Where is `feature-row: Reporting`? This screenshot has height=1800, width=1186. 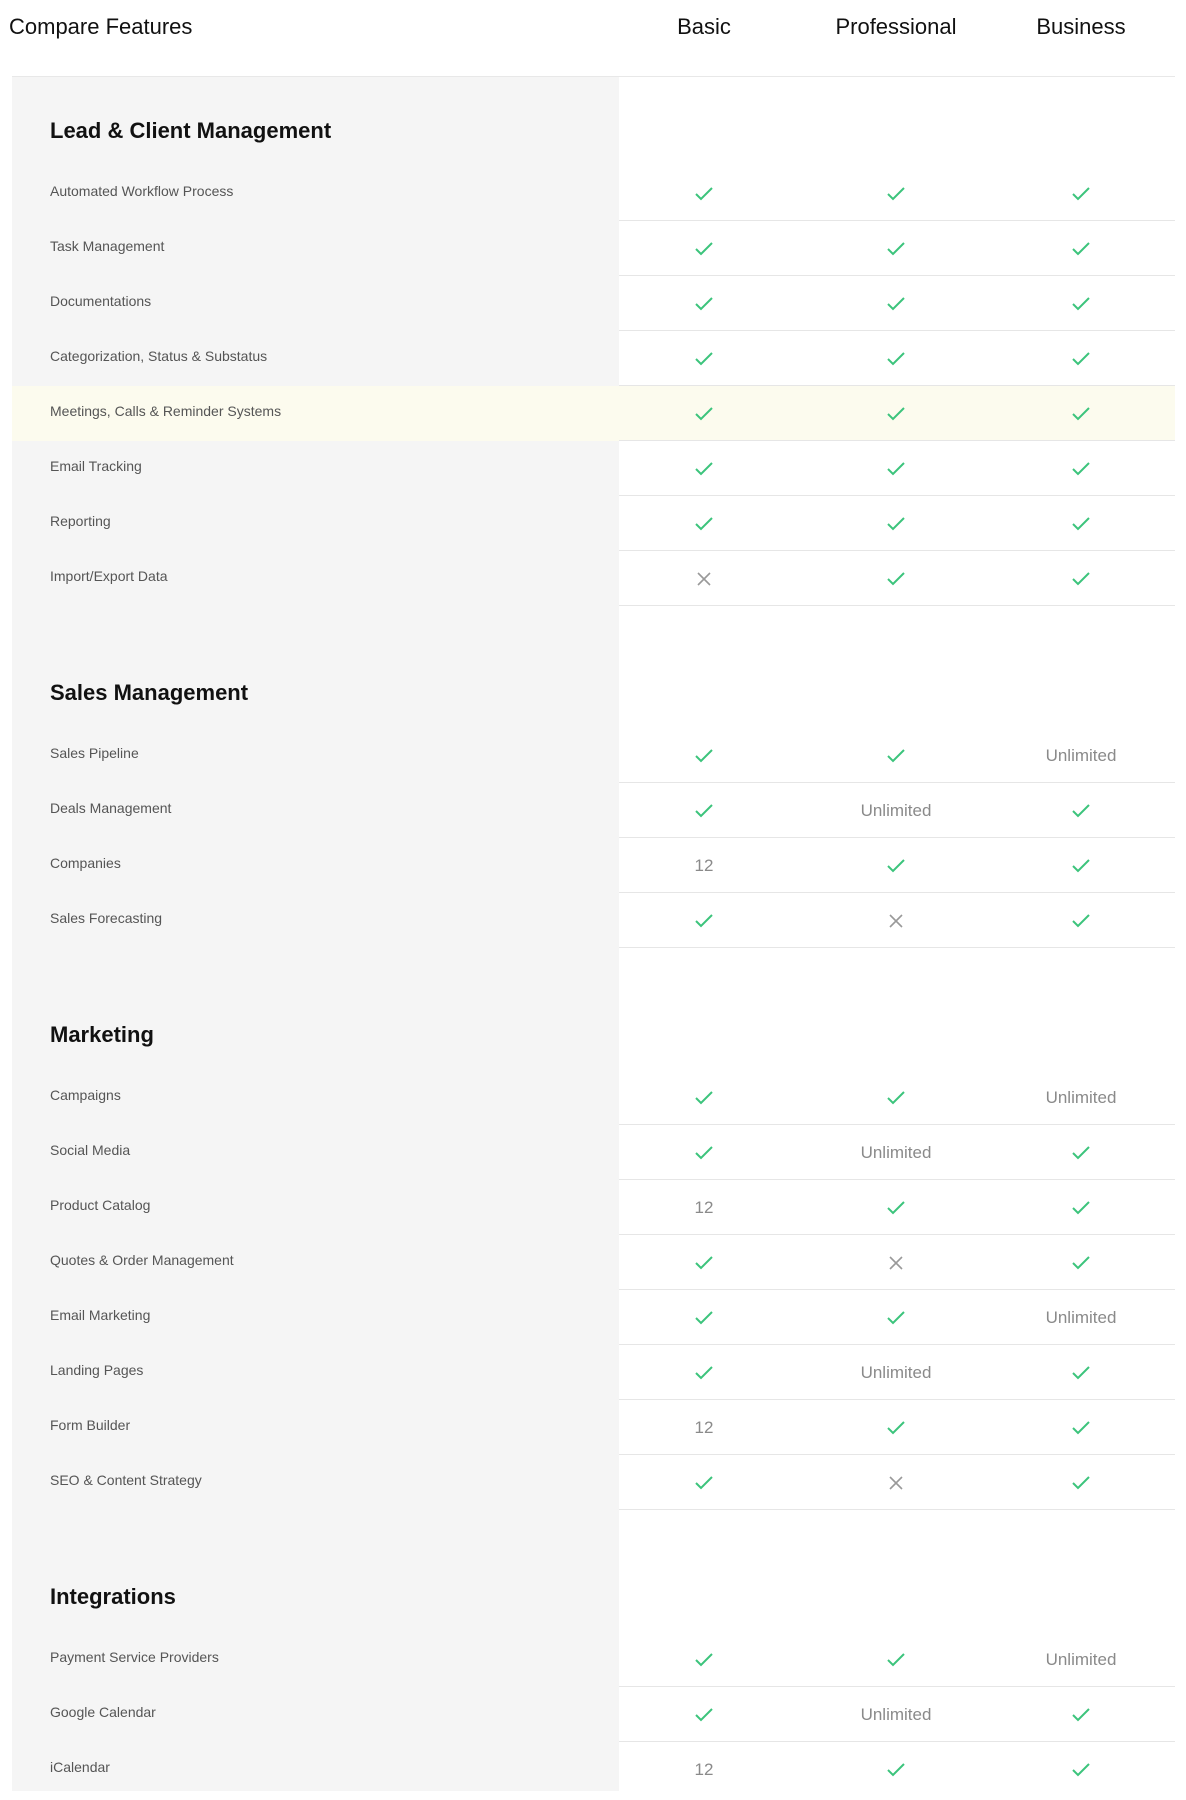 feature-row: Reporting is located at coordinates (593, 523).